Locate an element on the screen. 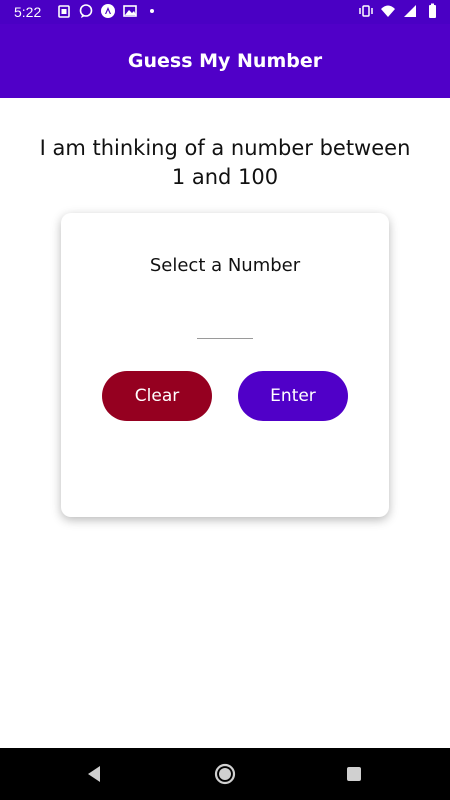  app-icon is located at coordinates (108, 11).